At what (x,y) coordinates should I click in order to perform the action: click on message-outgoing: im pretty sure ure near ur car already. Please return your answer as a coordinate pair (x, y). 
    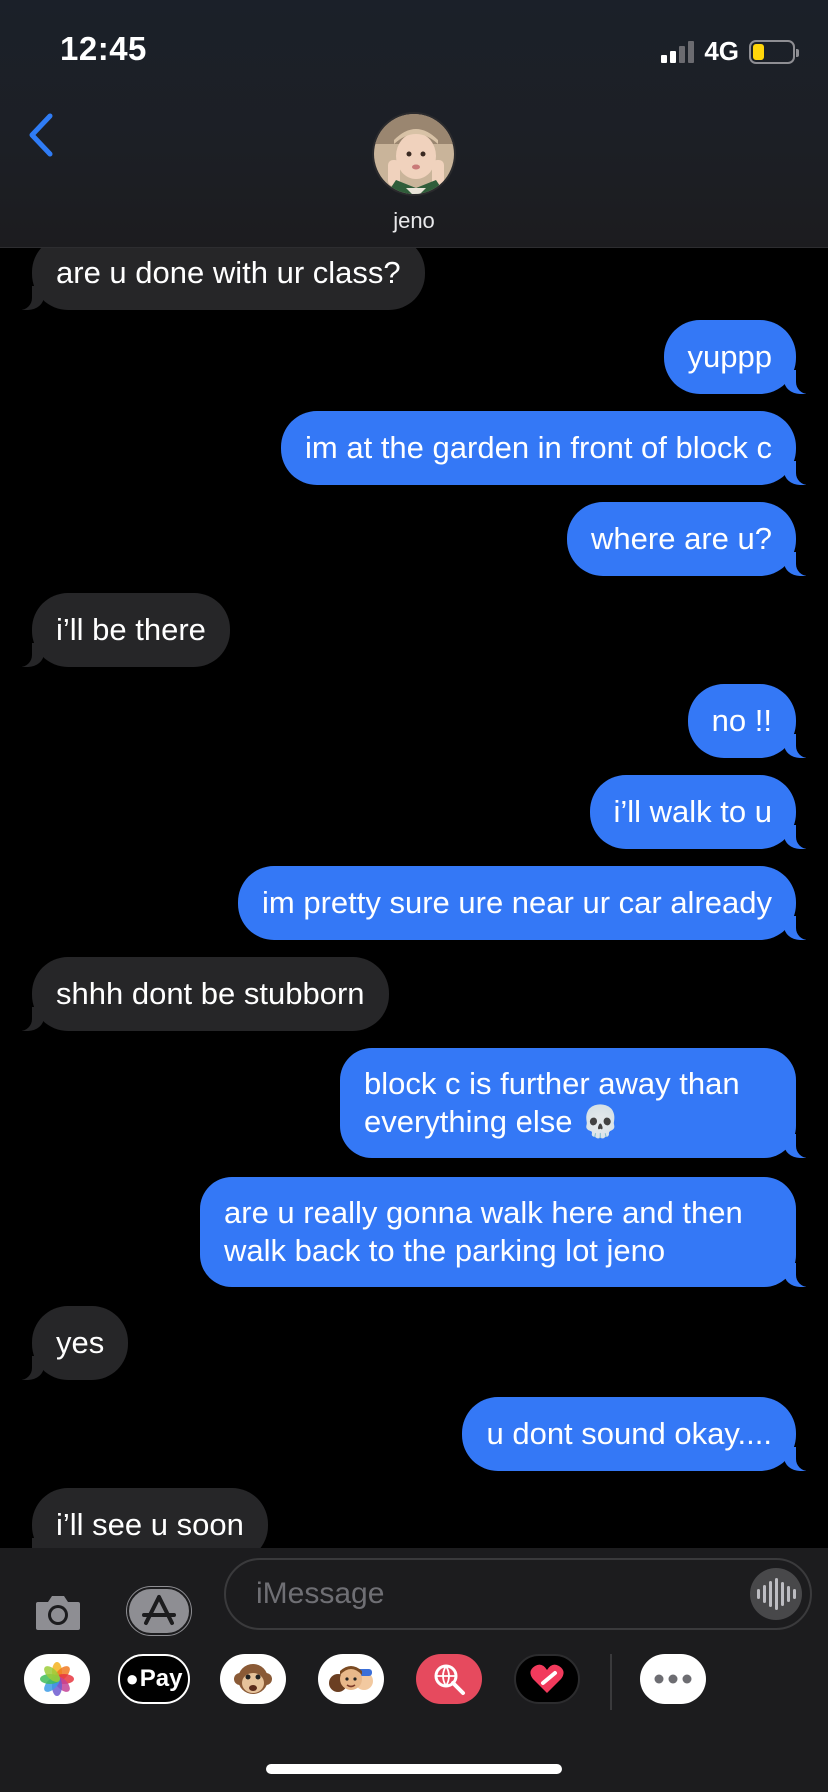
    Looking at the image, I should click on (528, 903).